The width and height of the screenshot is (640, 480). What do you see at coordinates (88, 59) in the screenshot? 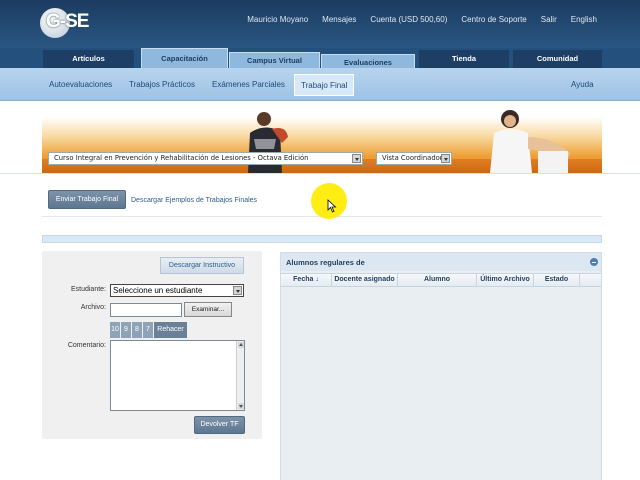
I see `tab-articulos: Artículos` at bounding box center [88, 59].